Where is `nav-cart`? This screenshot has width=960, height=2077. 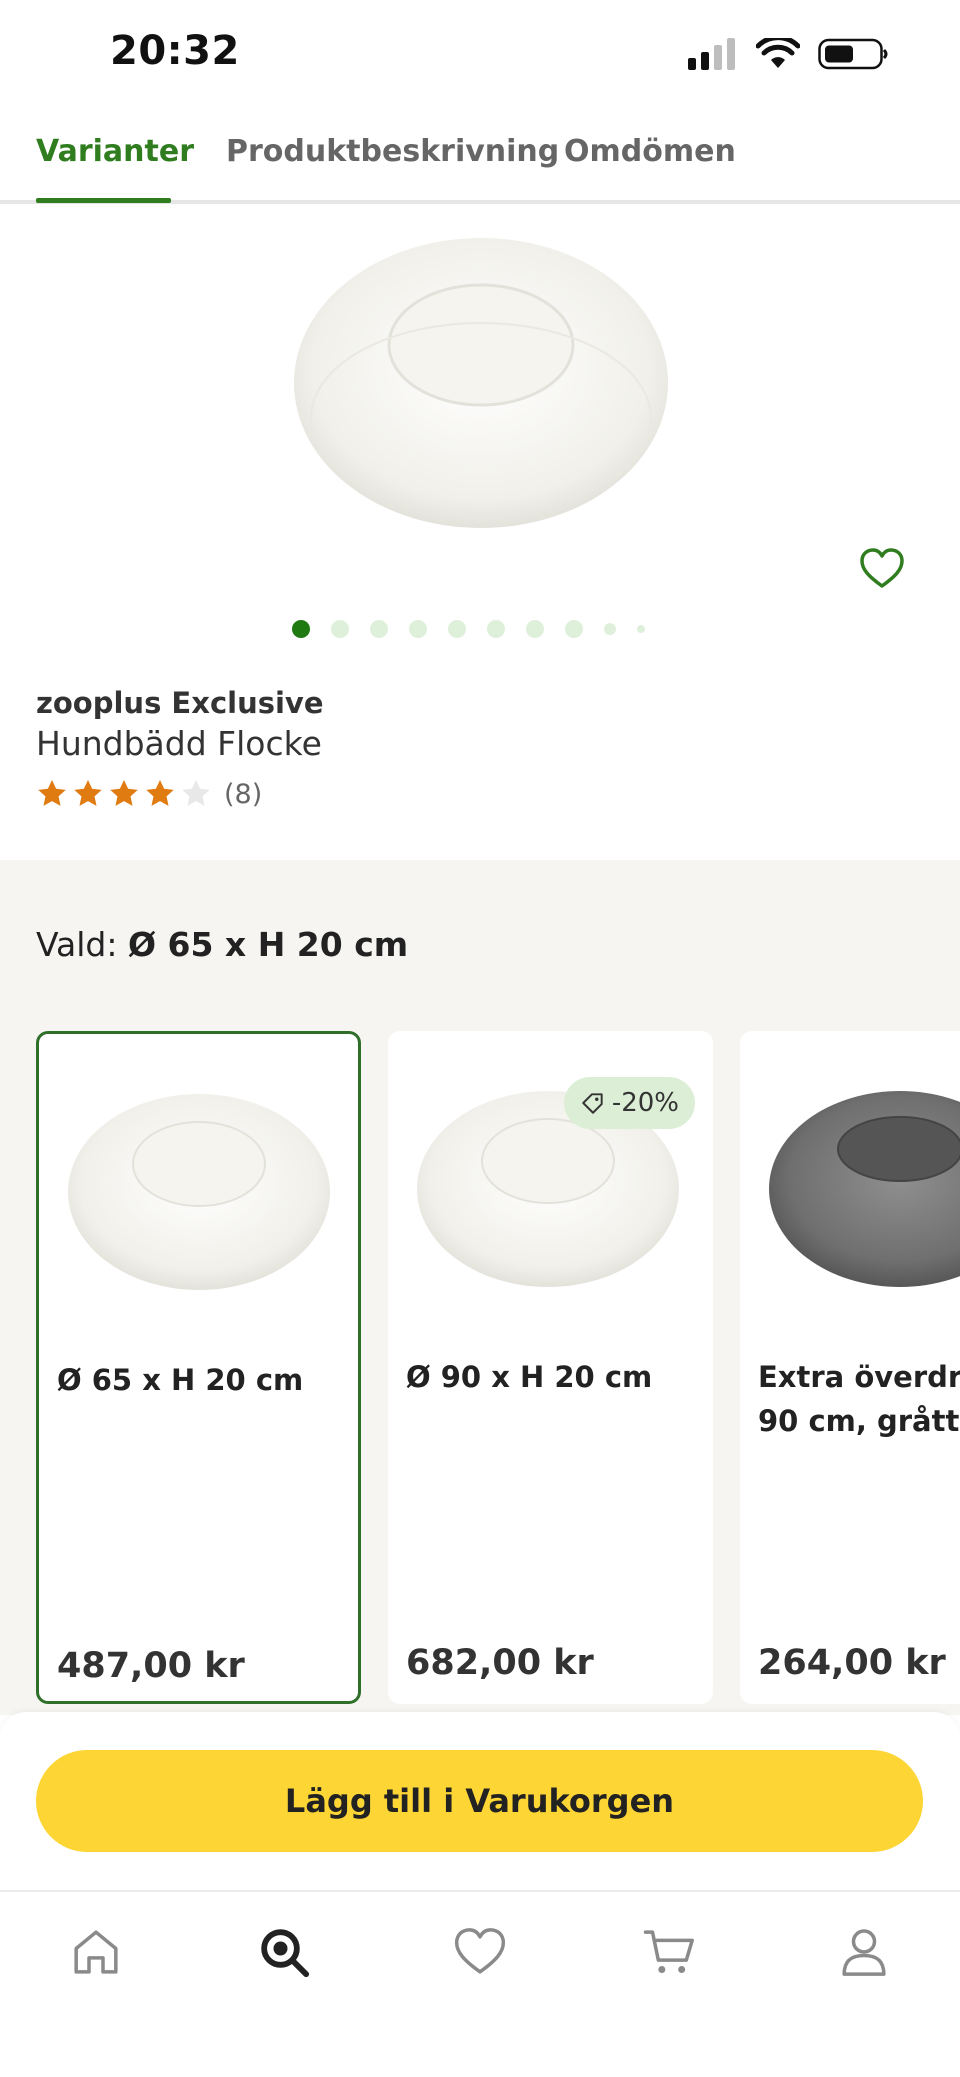
nav-cart is located at coordinates (670, 1952).